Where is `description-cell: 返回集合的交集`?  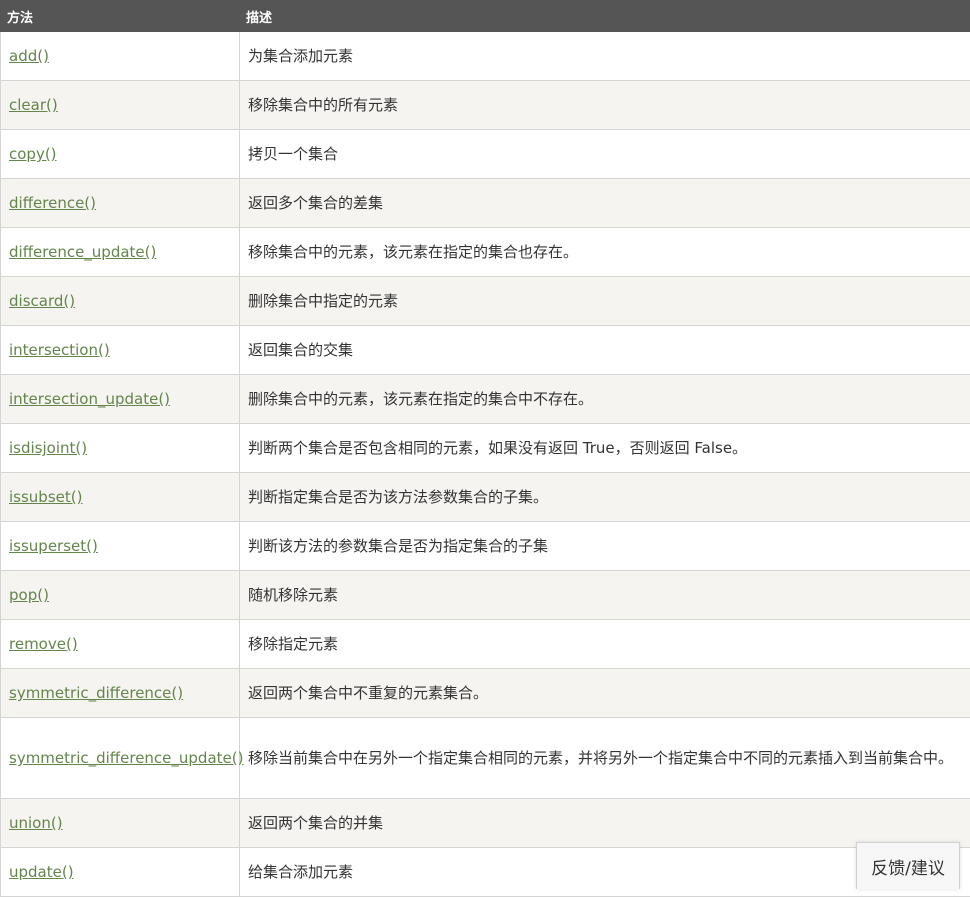 description-cell: 返回集合的交集 is located at coordinates (605, 350).